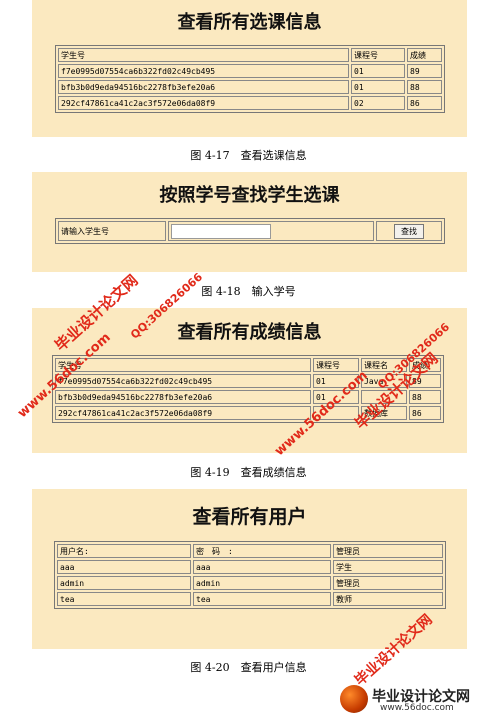 The image size is (497, 716). I want to click on search-form-row: 请输入学生号 查找, so click(250, 231).